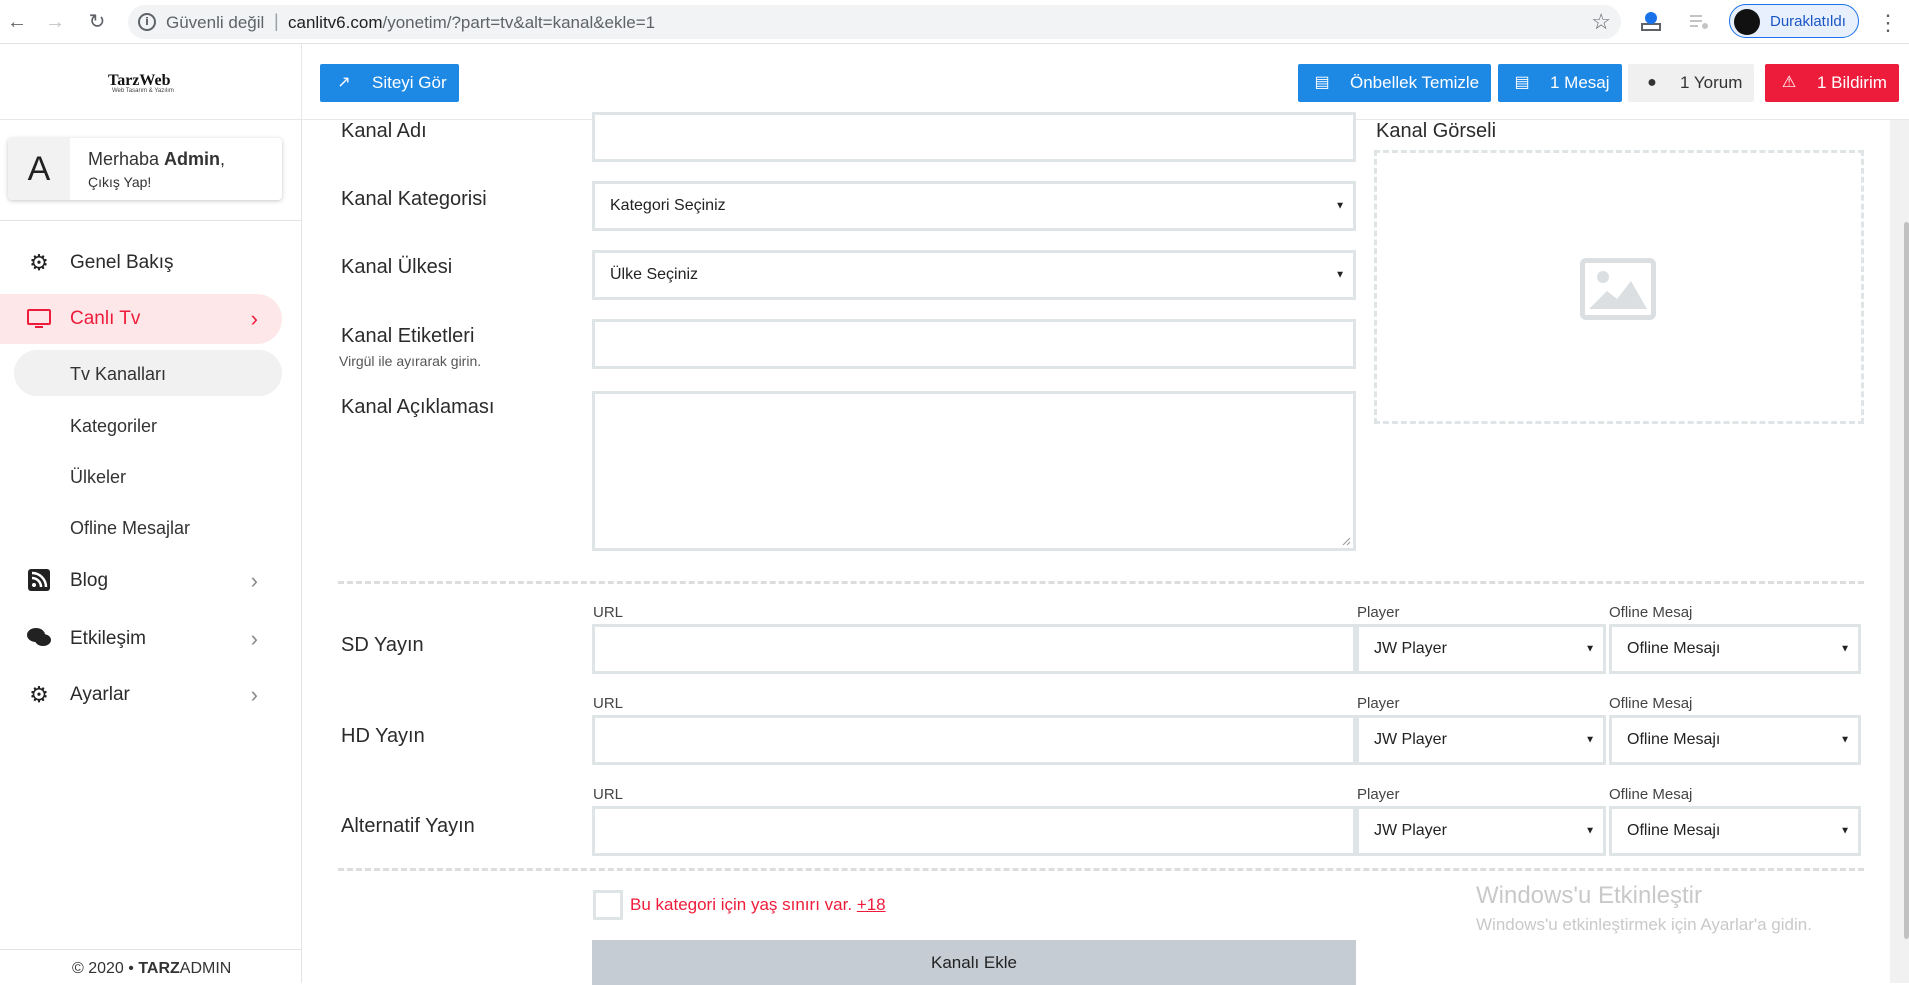 This screenshot has width=1909, height=985. What do you see at coordinates (1735, 831) in the screenshot?
I see `alt-offline-select: Ofline Mesajı ▼` at bounding box center [1735, 831].